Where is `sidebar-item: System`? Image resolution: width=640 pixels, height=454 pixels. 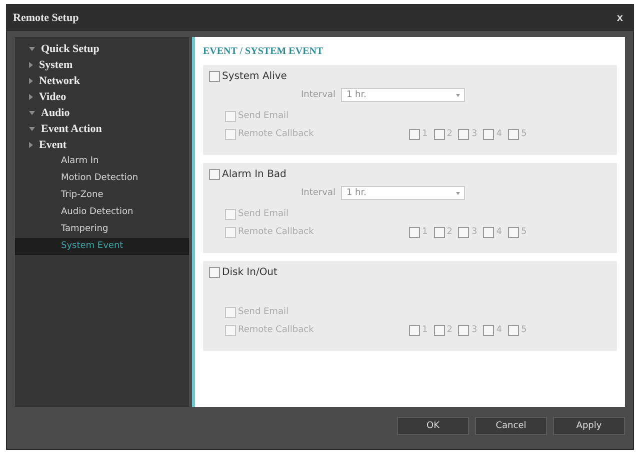 sidebar-item: System is located at coordinates (102, 65).